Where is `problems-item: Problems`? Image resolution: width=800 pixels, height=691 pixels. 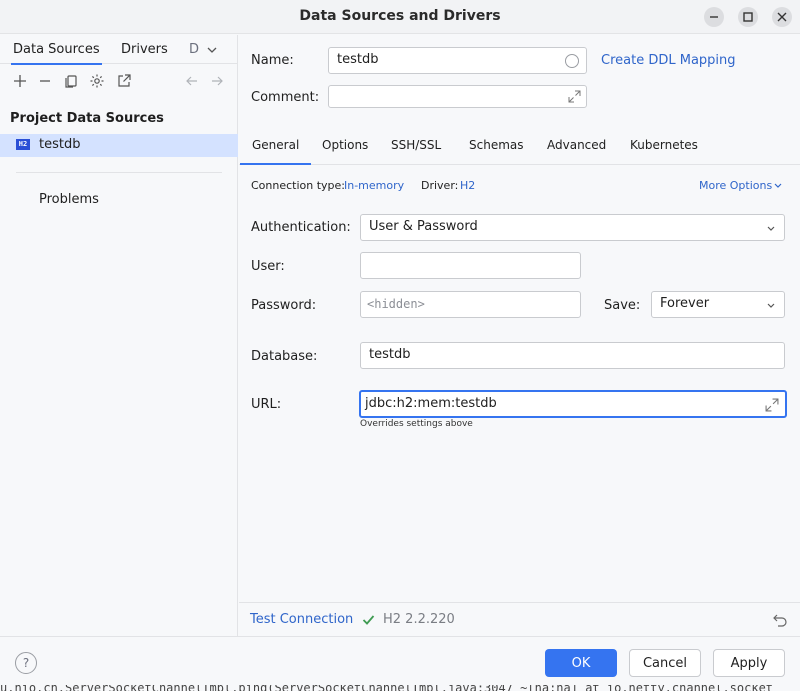
problems-item: Problems is located at coordinates (69, 199).